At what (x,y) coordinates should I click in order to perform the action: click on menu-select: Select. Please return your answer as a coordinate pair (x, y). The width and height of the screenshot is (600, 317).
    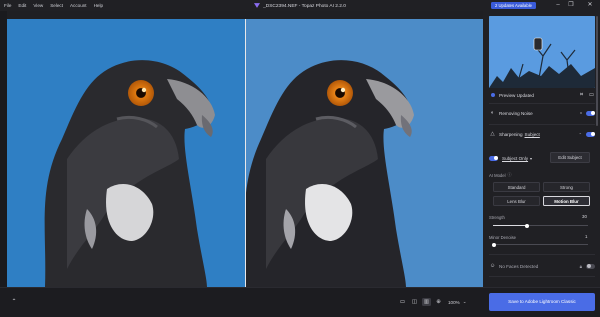
    Looking at the image, I should click on (56, 5).